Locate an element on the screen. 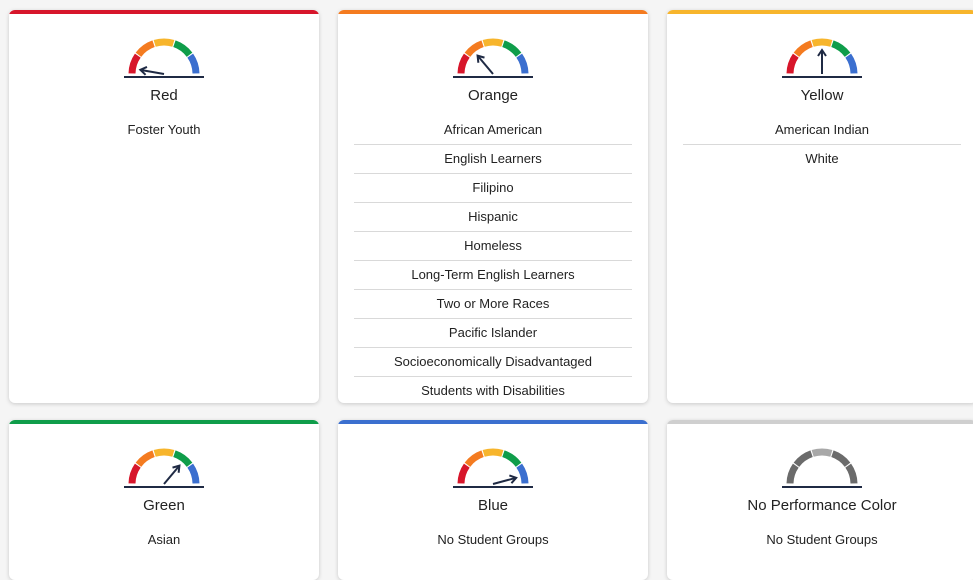  performance-card-no-color: No Performance Color No Student Groups is located at coordinates (820, 500).